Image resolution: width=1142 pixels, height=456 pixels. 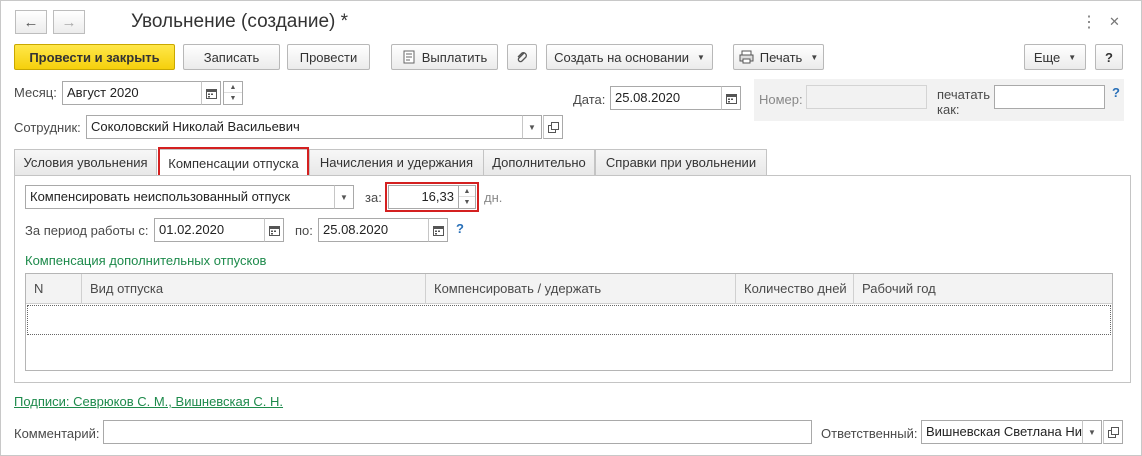 What do you see at coordinates (983, 289) in the screenshot?
I see `column-header-work-year: Рабочий год` at bounding box center [983, 289].